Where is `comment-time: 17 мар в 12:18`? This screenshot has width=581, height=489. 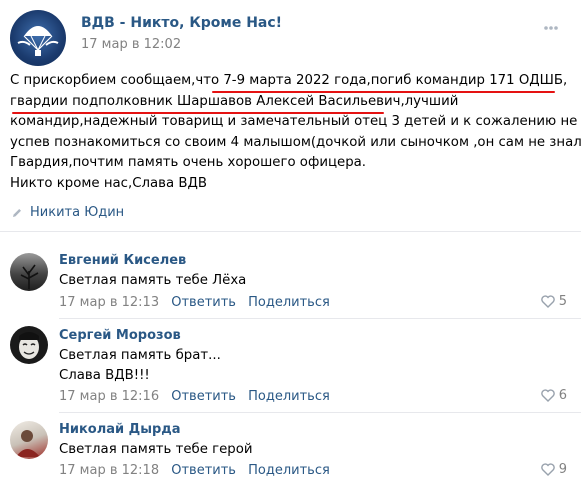
comment-time: 17 мар в 12:18 is located at coordinates (109, 470).